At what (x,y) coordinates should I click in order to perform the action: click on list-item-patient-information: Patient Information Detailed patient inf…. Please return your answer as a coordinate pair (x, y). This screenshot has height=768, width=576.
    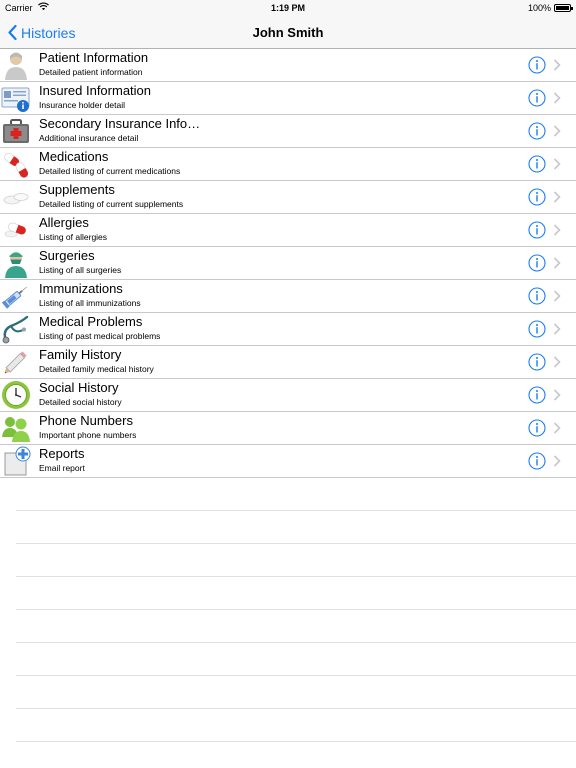
    Looking at the image, I should click on (288, 65).